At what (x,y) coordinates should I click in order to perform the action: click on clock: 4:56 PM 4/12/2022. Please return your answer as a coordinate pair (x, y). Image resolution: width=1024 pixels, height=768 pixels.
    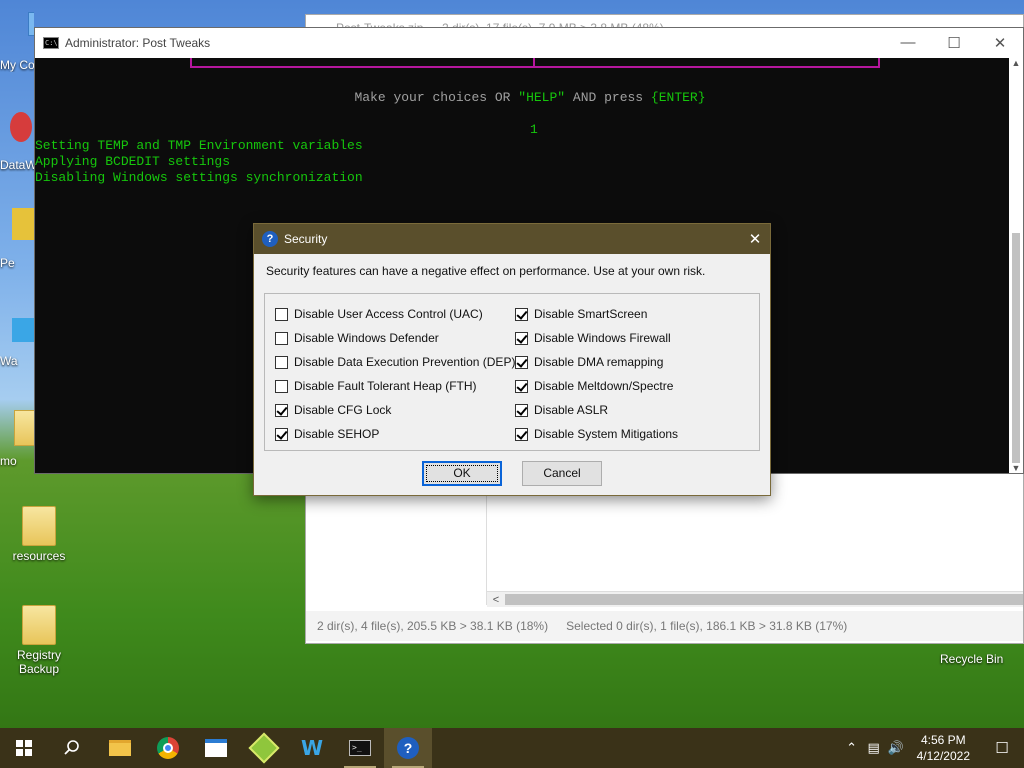
    Looking at the image, I should click on (943, 748).